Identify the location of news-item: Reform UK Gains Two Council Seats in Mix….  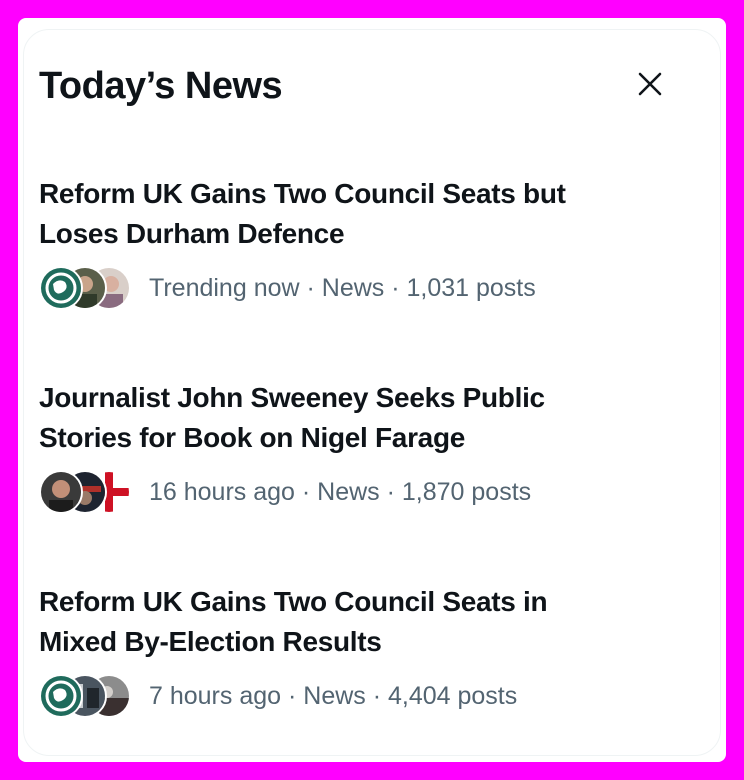
(349, 650).